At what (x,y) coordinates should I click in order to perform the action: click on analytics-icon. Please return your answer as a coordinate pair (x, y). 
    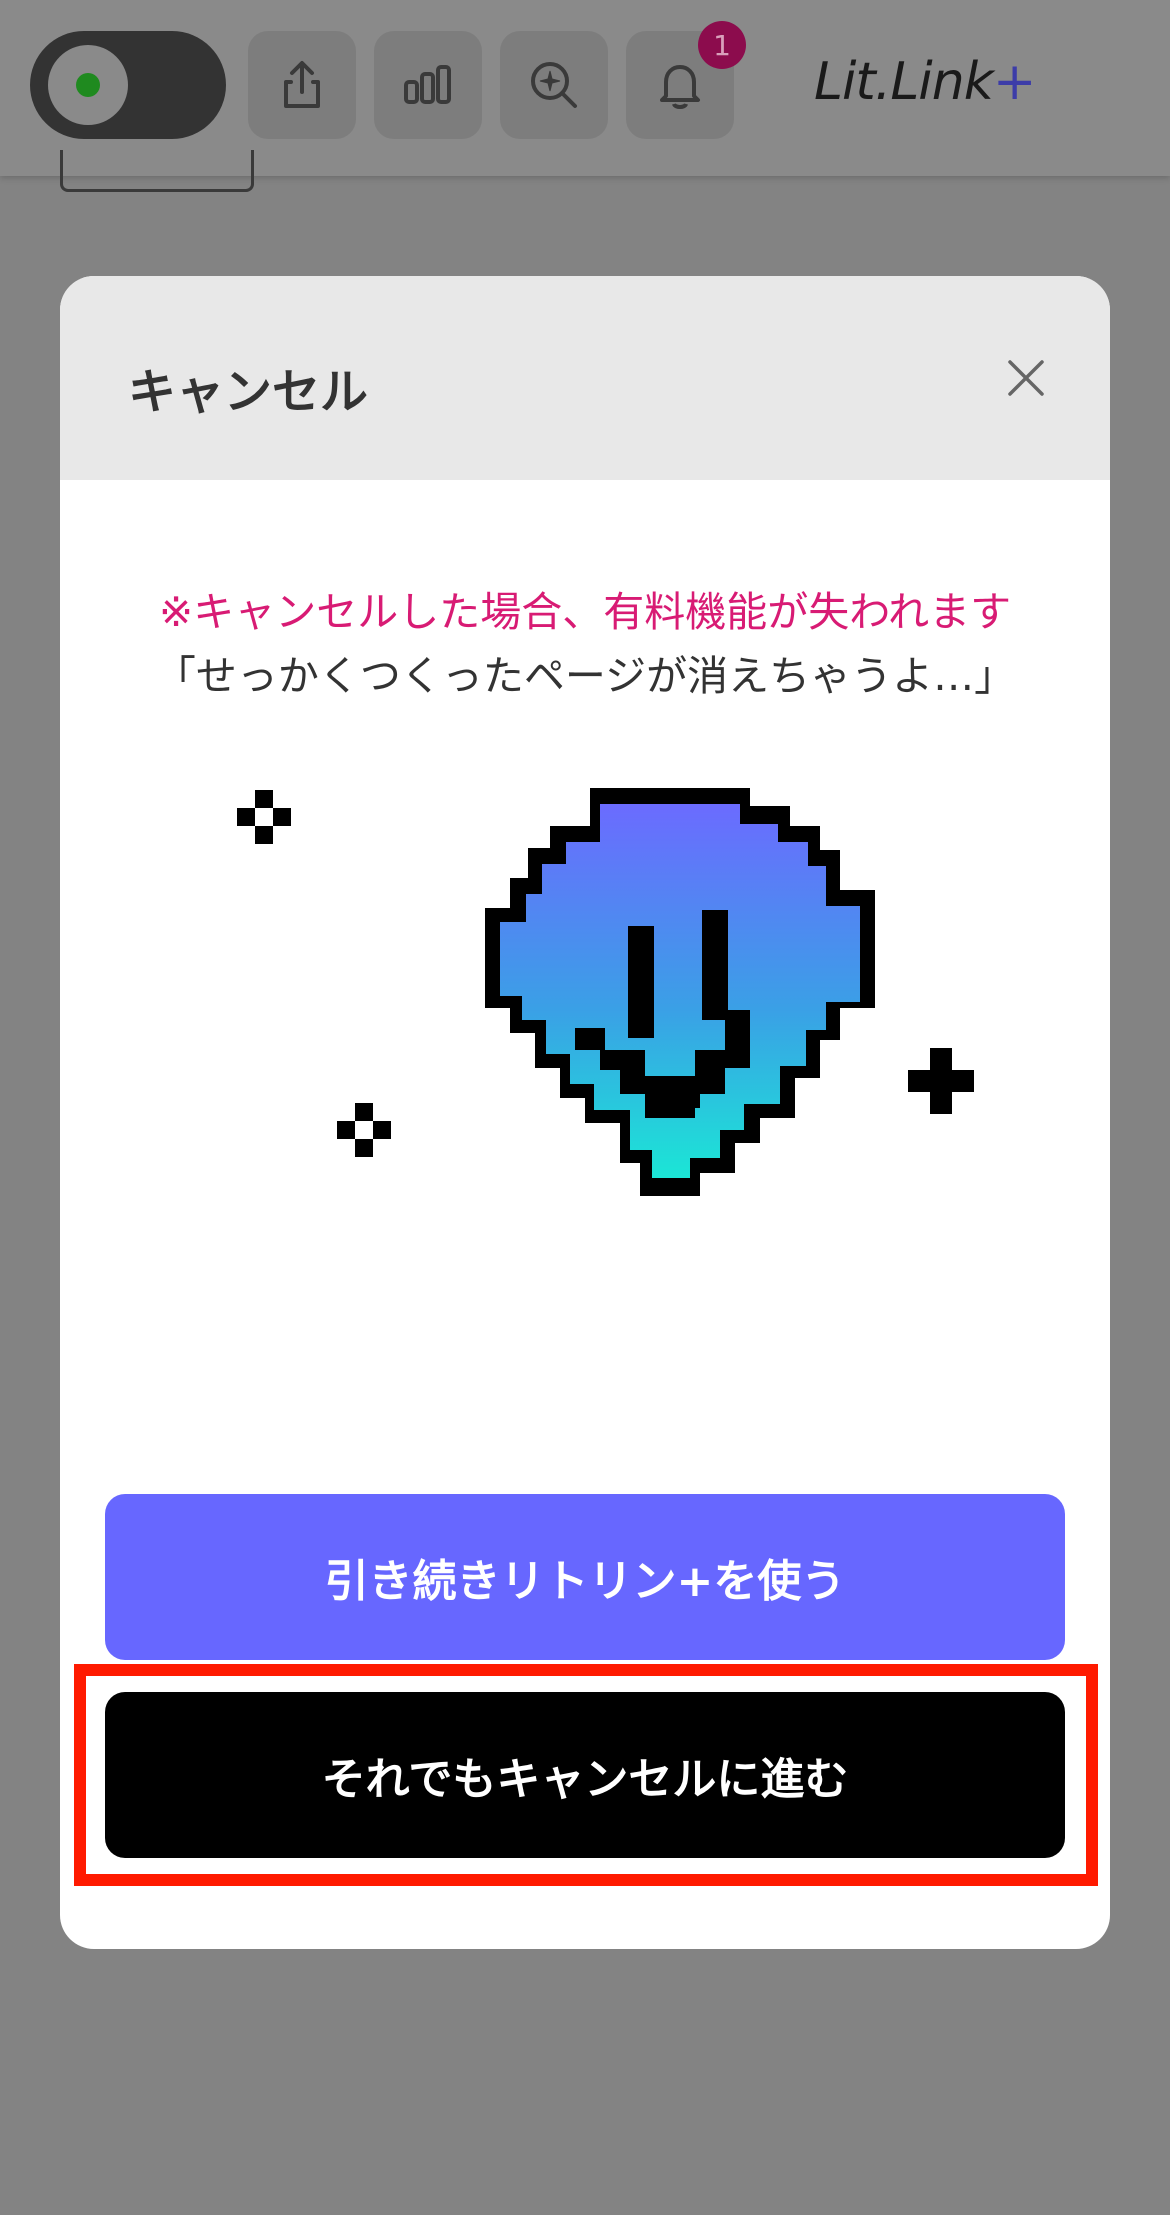
    Looking at the image, I should click on (427, 84).